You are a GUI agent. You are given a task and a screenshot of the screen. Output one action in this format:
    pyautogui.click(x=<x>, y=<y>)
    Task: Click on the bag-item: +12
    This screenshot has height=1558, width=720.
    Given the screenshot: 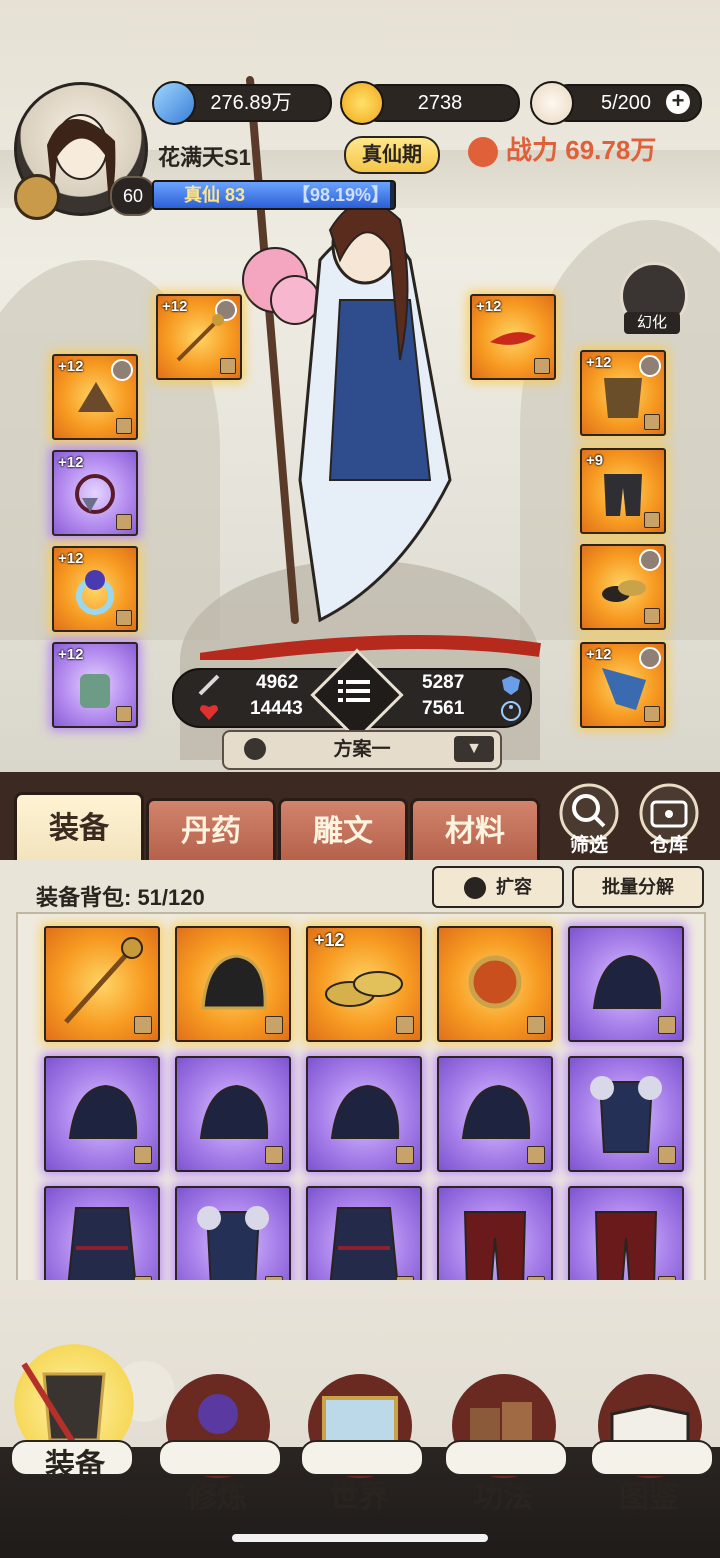 What is the action you would take?
    pyautogui.click(x=364, y=984)
    